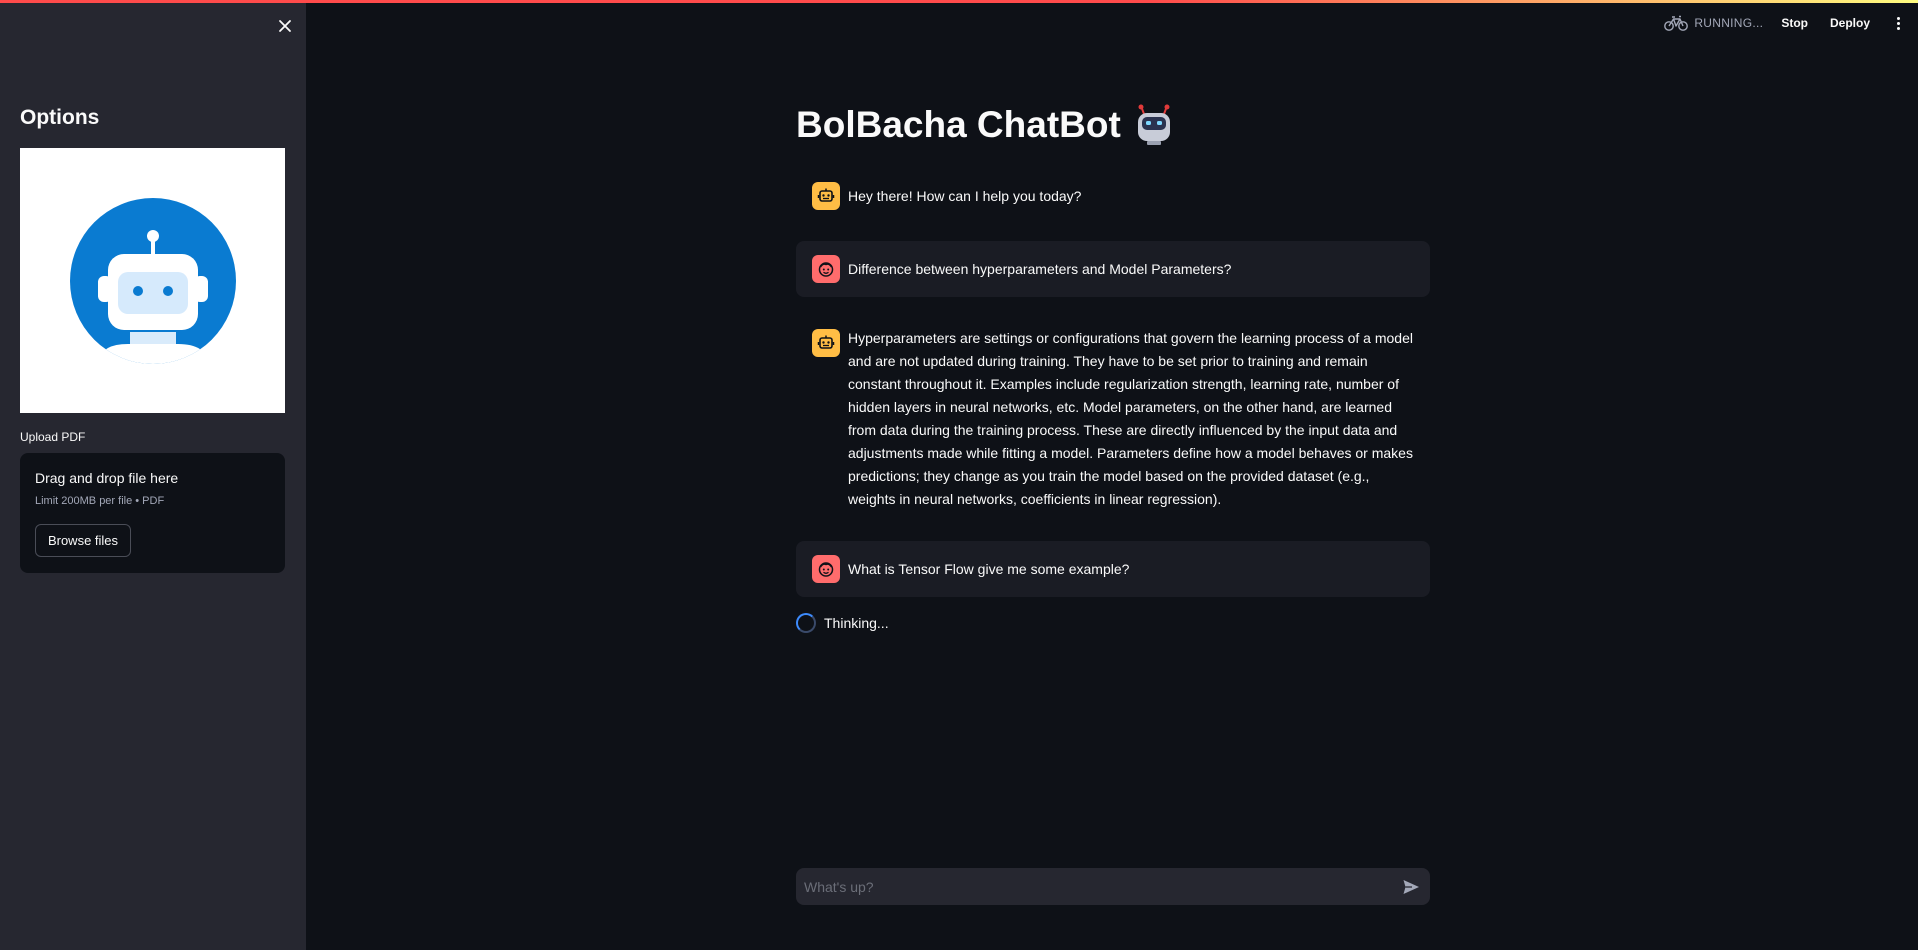 The image size is (1918, 950). What do you see at coordinates (1094, 886) in the screenshot?
I see `chat-input` at bounding box center [1094, 886].